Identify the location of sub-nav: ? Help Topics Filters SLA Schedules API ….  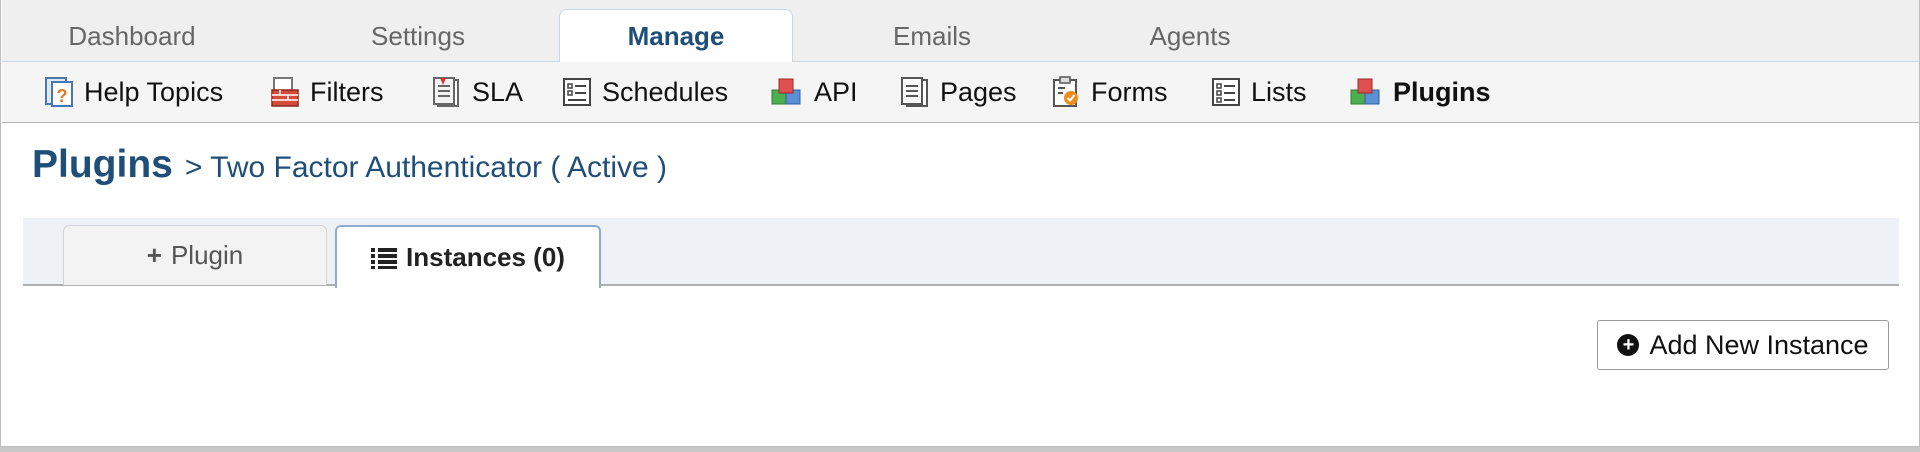
(960, 92).